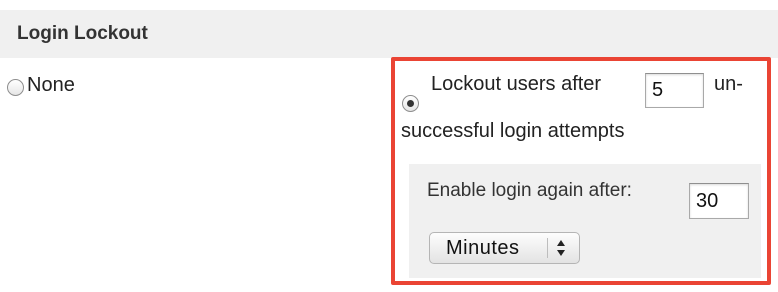 This screenshot has height=292, width=778. I want to click on attempts-input, so click(674, 90).